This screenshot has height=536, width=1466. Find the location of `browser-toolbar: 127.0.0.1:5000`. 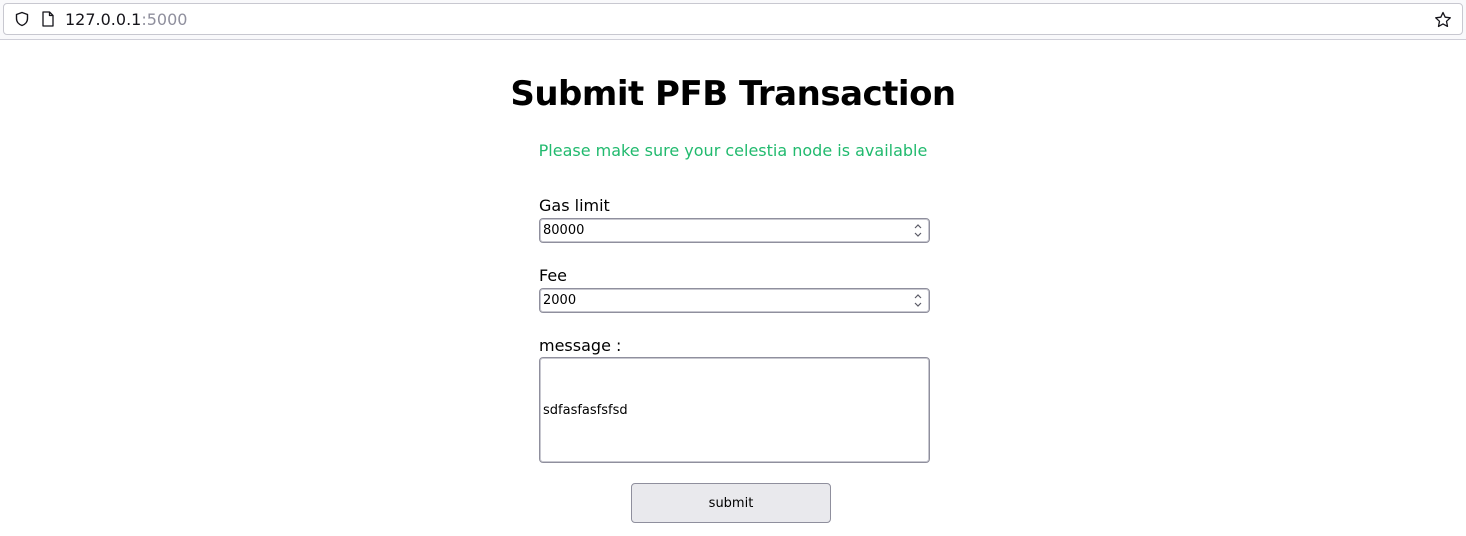

browser-toolbar: 127.0.0.1:5000 is located at coordinates (733, 20).